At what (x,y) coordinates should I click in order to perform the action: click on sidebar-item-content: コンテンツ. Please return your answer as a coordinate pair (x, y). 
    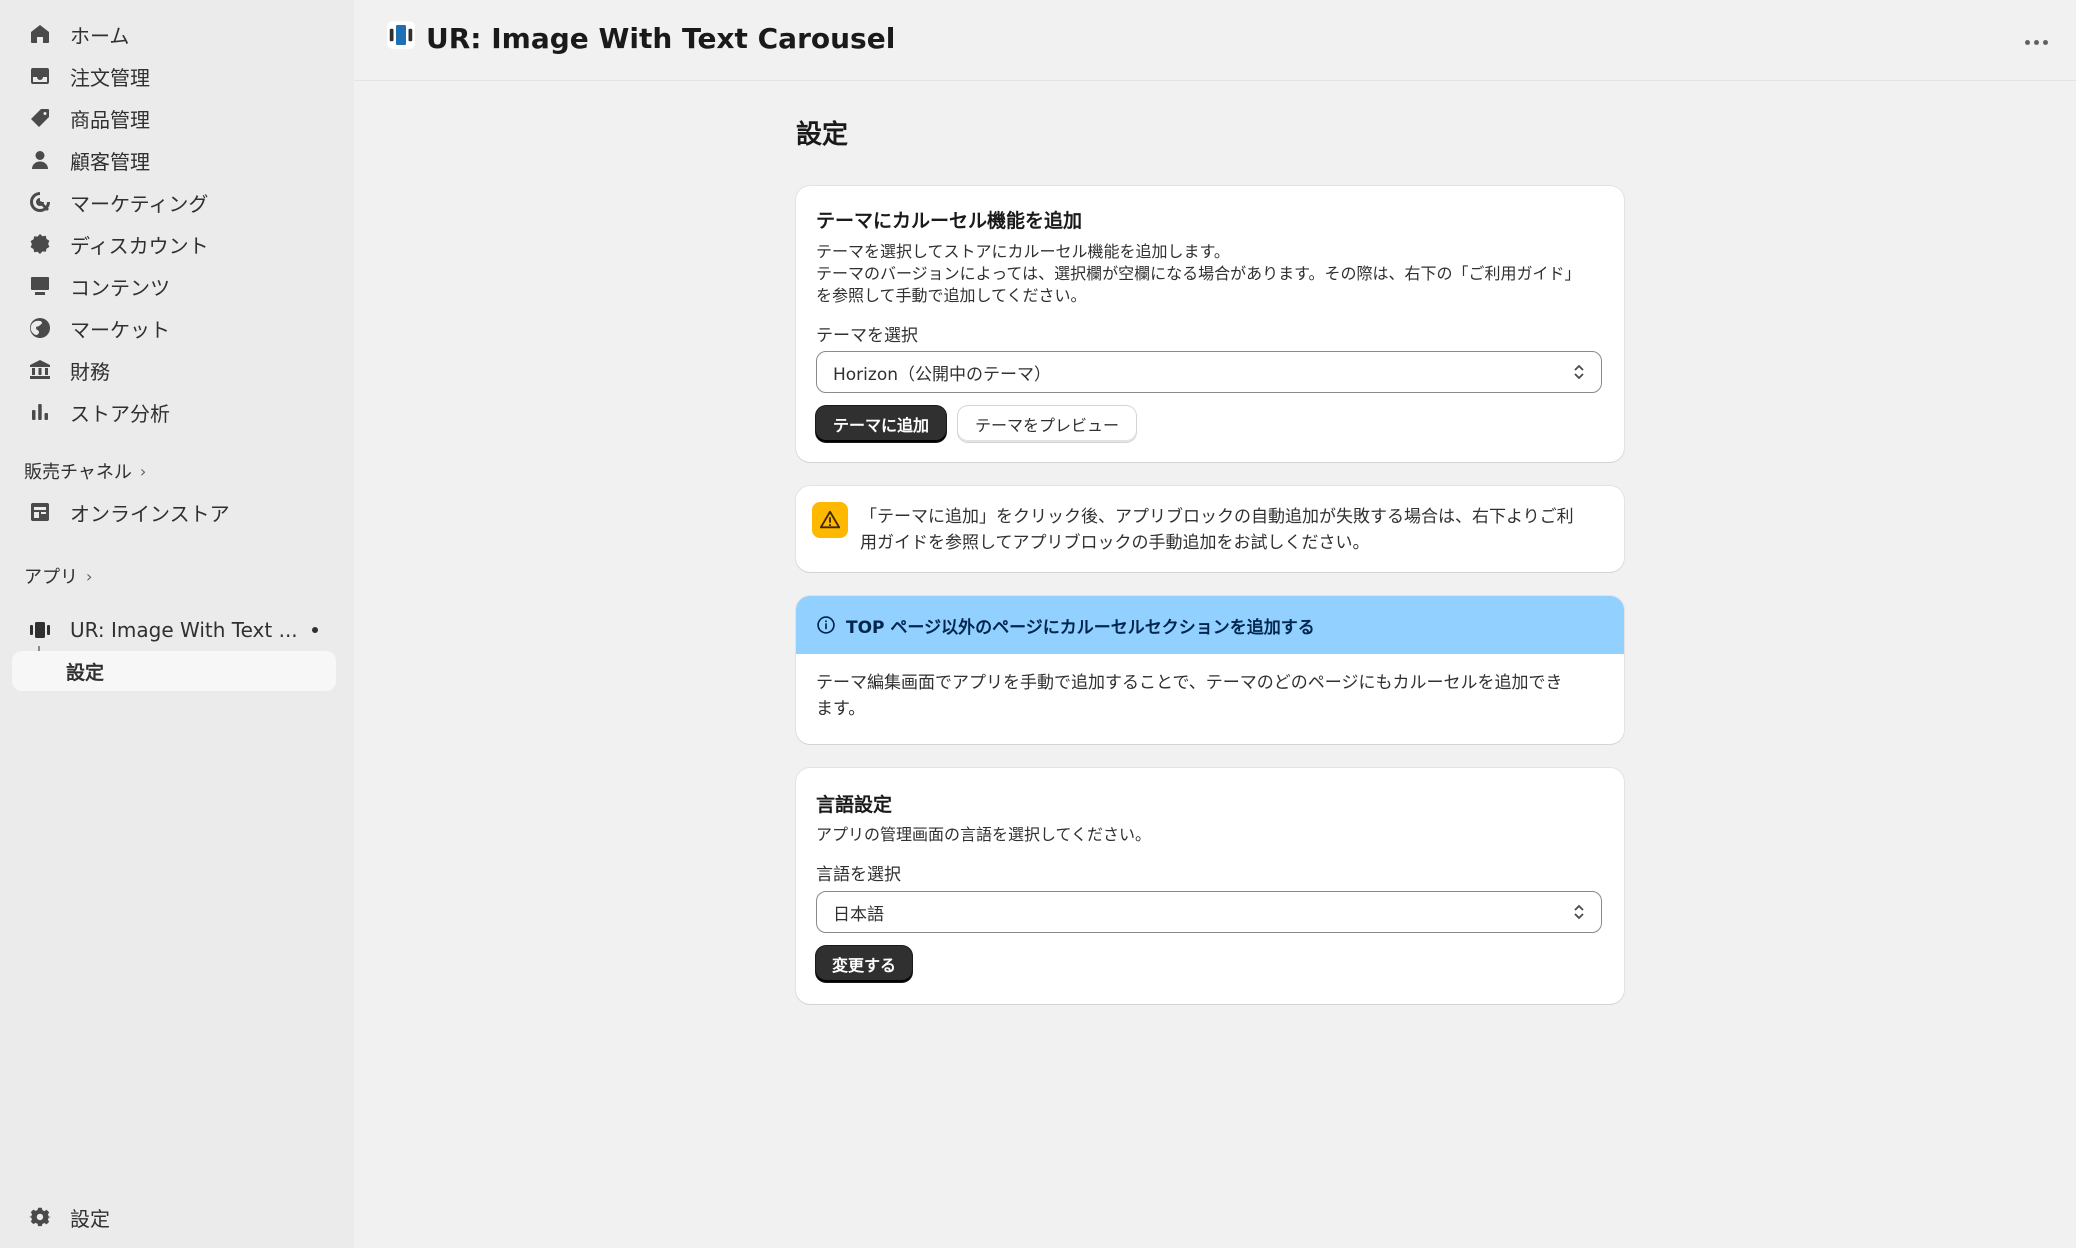
    Looking at the image, I should click on (174, 286).